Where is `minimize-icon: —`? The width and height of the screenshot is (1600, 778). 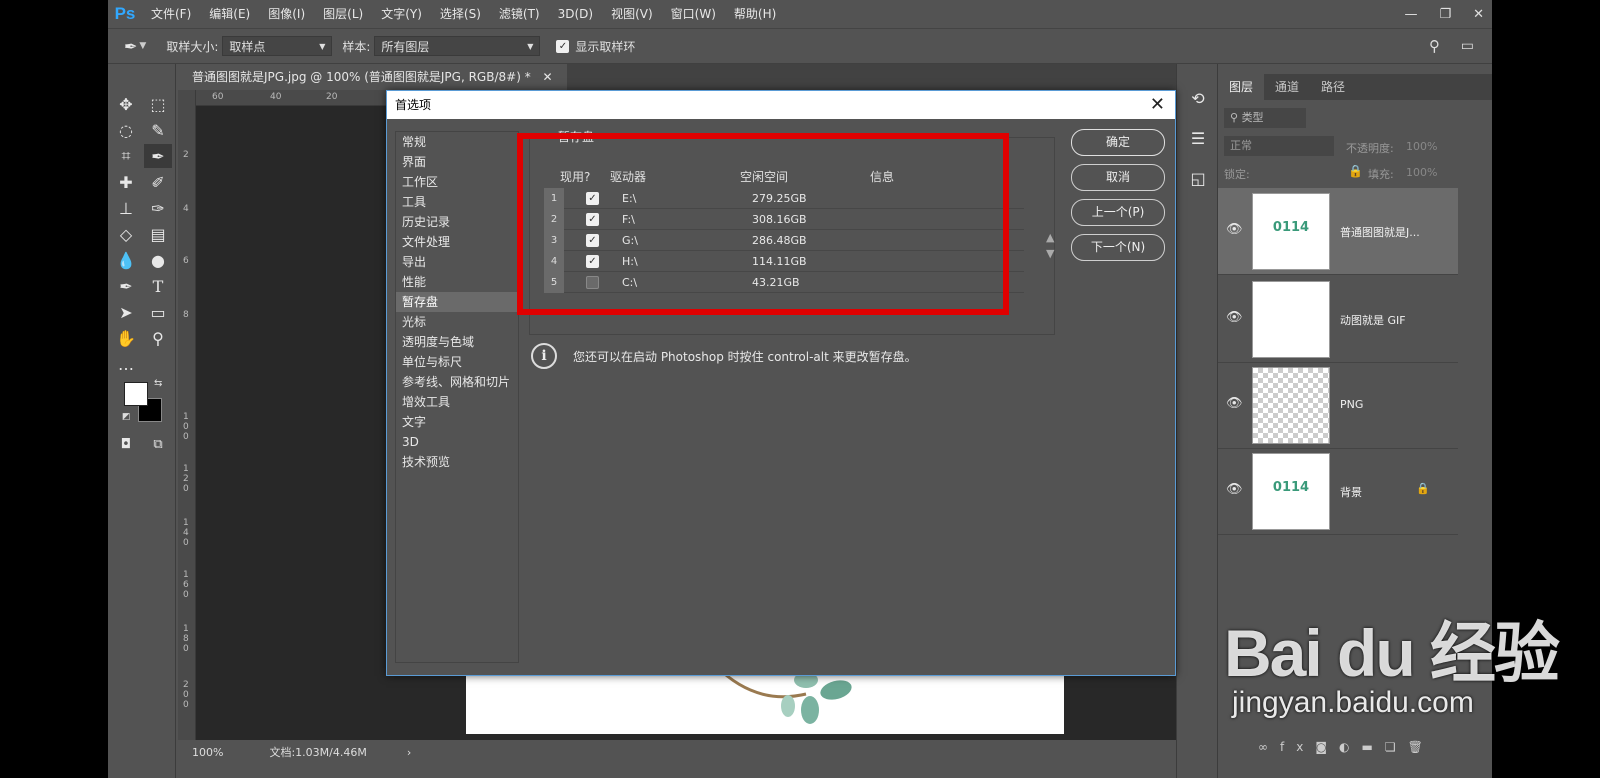 minimize-icon: — is located at coordinates (1410, 14).